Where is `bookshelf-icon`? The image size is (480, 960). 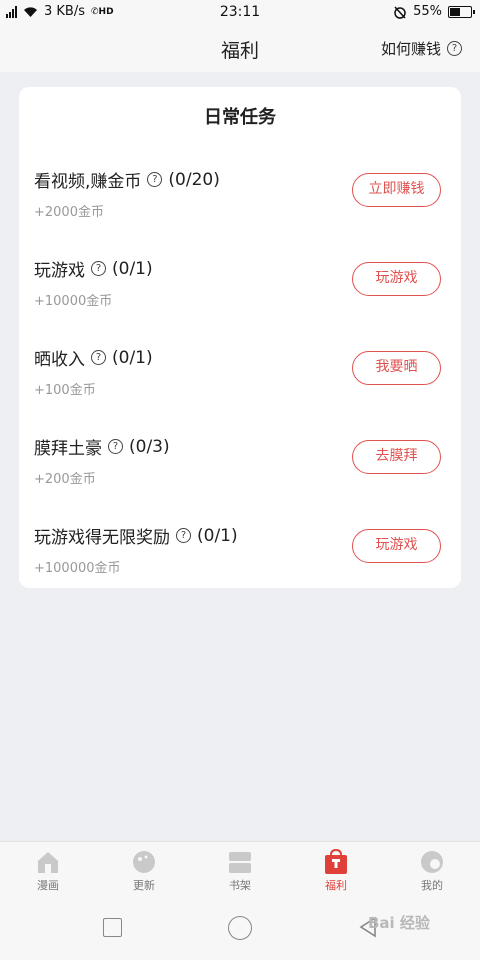 bookshelf-icon is located at coordinates (240, 862).